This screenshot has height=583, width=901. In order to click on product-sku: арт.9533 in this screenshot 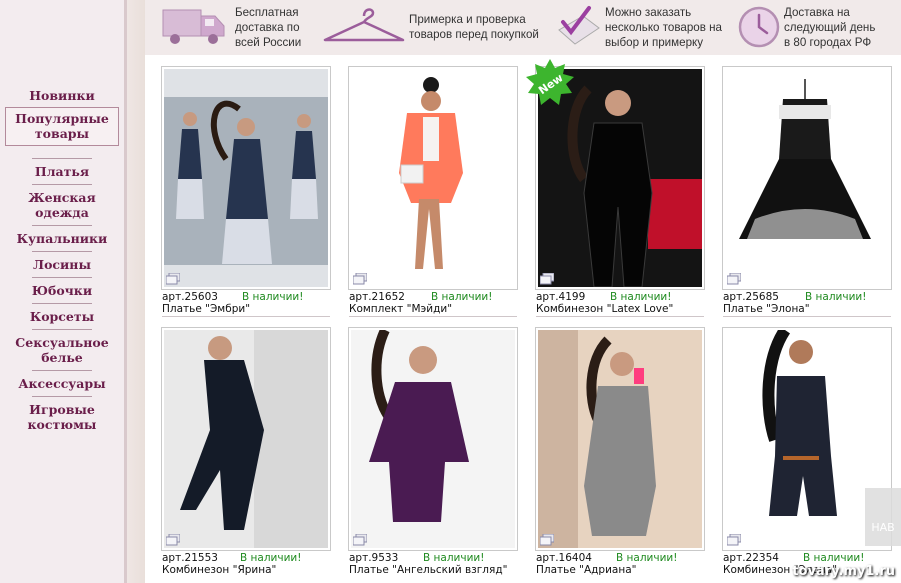, I will do `click(374, 558)`.